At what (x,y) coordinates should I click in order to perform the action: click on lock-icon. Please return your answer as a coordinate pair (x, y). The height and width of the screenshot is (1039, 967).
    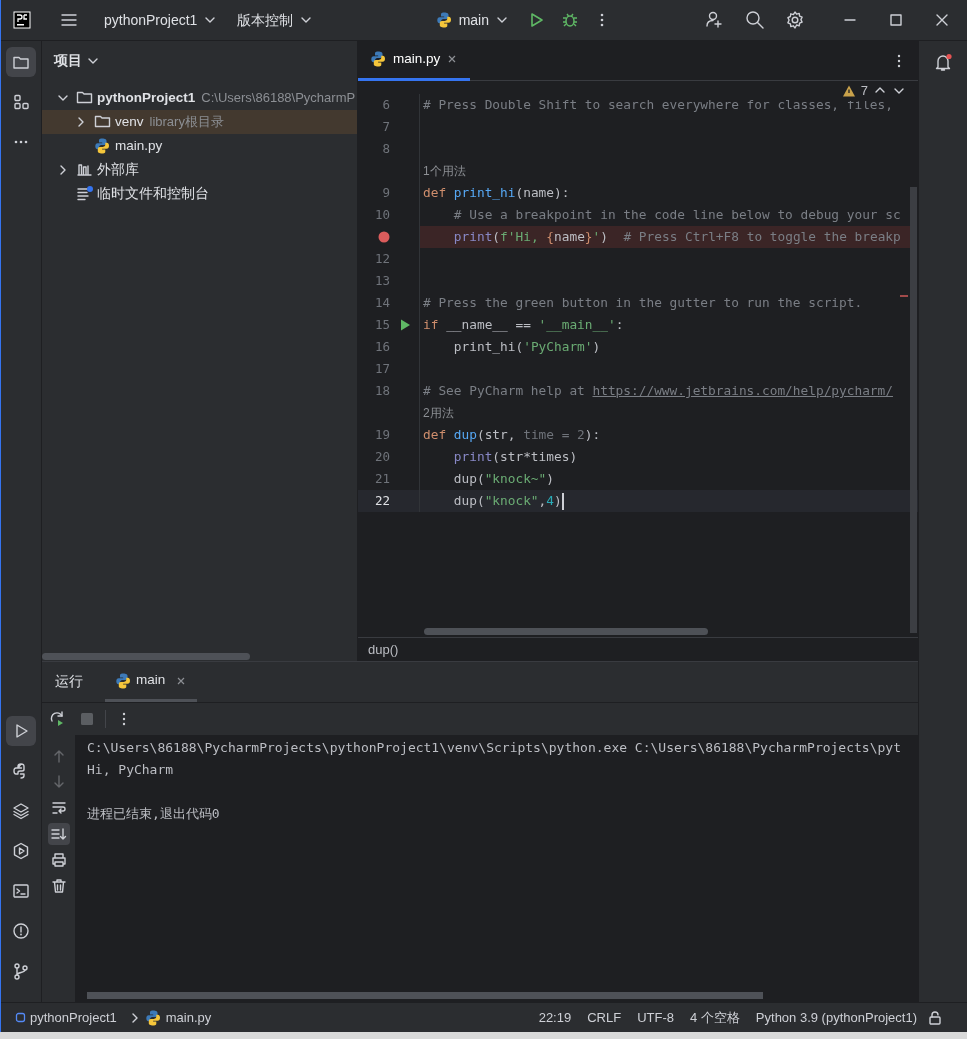
    Looking at the image, I should click on (935, 1017).